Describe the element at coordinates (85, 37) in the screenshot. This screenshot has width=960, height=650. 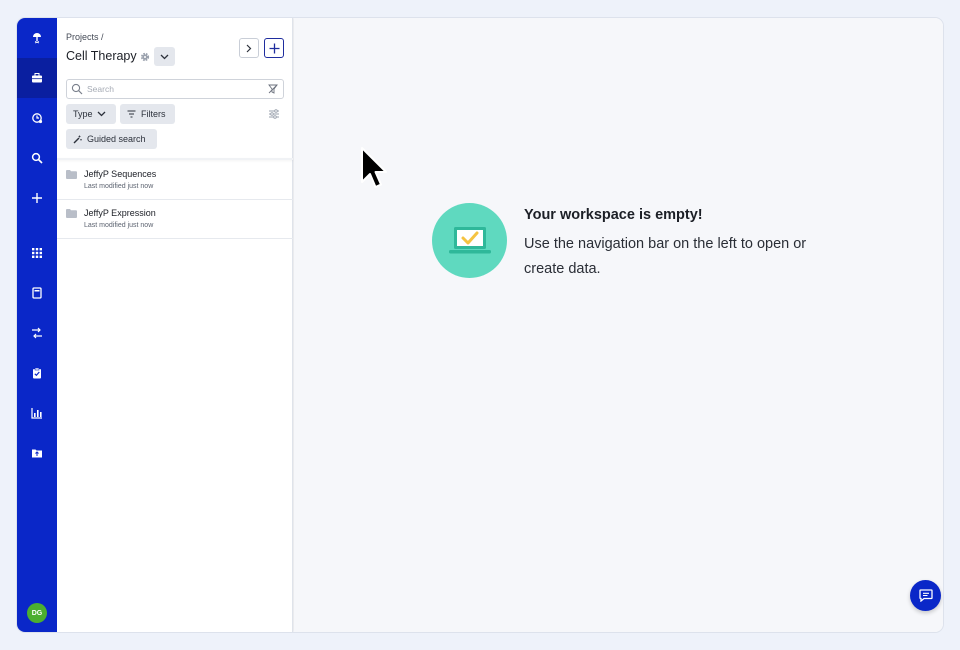
I see `breadcrumb: Projects /` at that location.